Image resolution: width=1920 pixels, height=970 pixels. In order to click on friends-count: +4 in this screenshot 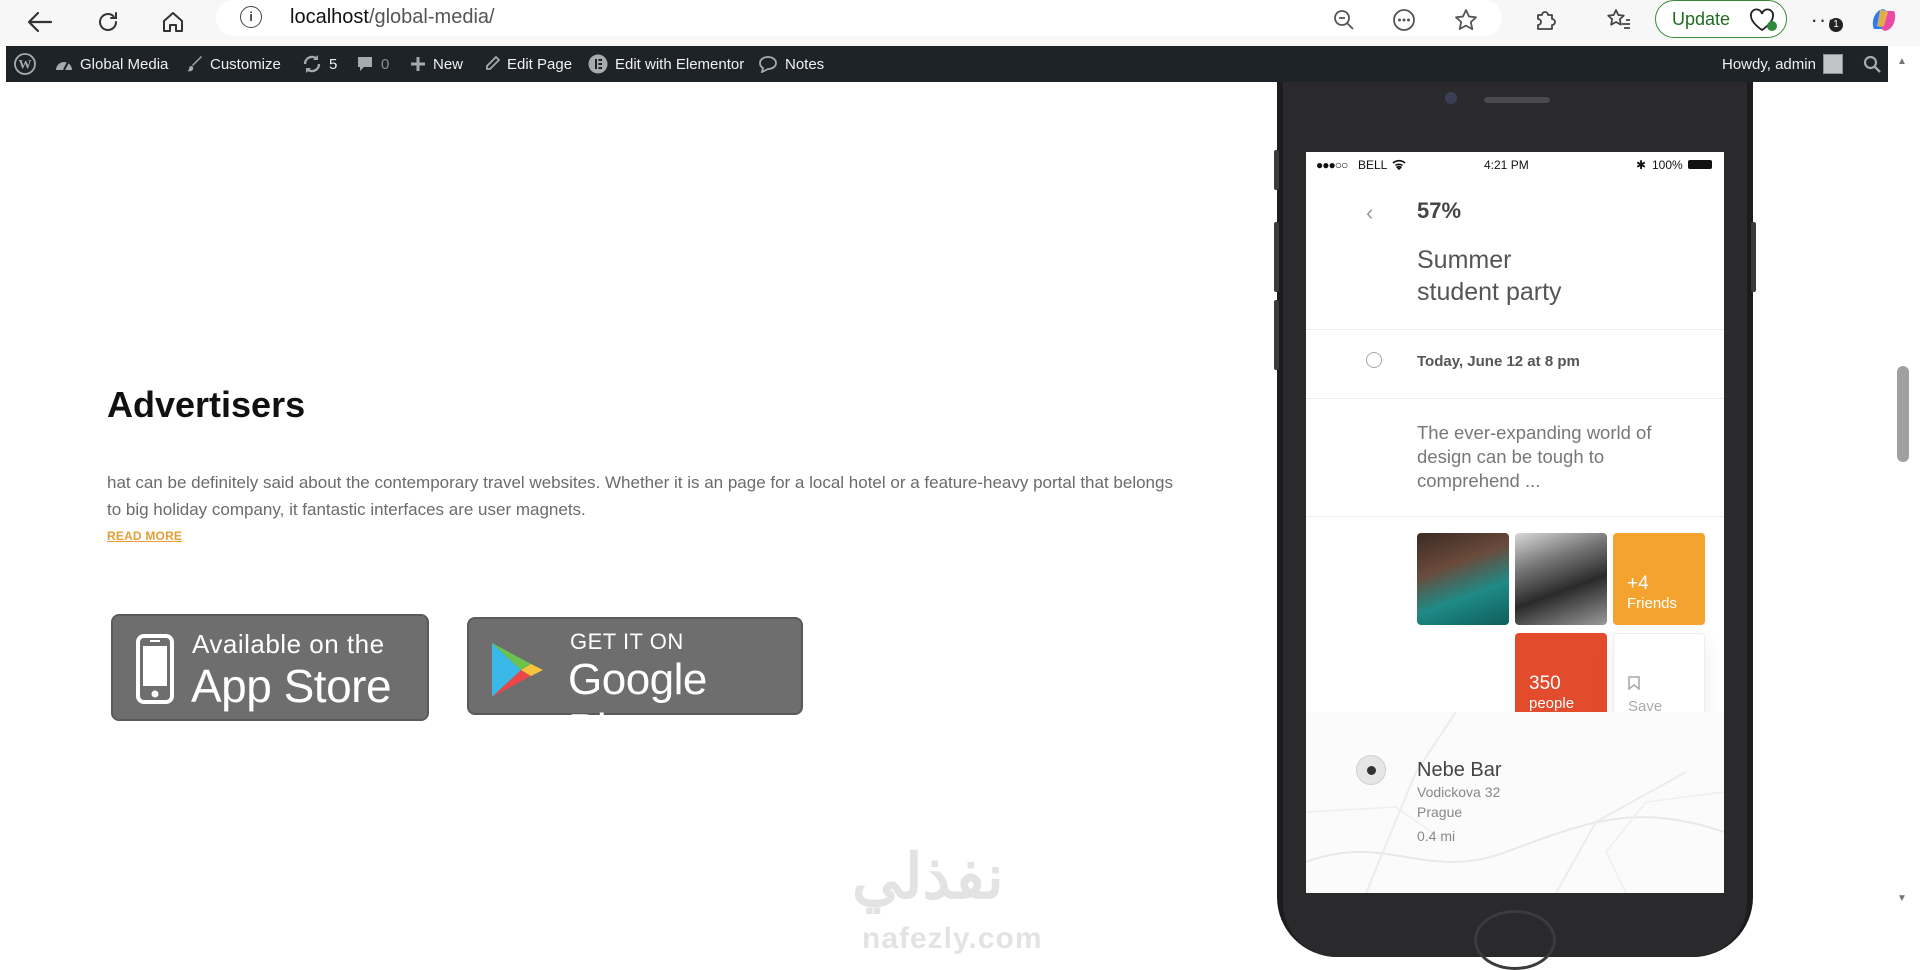, I will do `click(1638, 583)`.